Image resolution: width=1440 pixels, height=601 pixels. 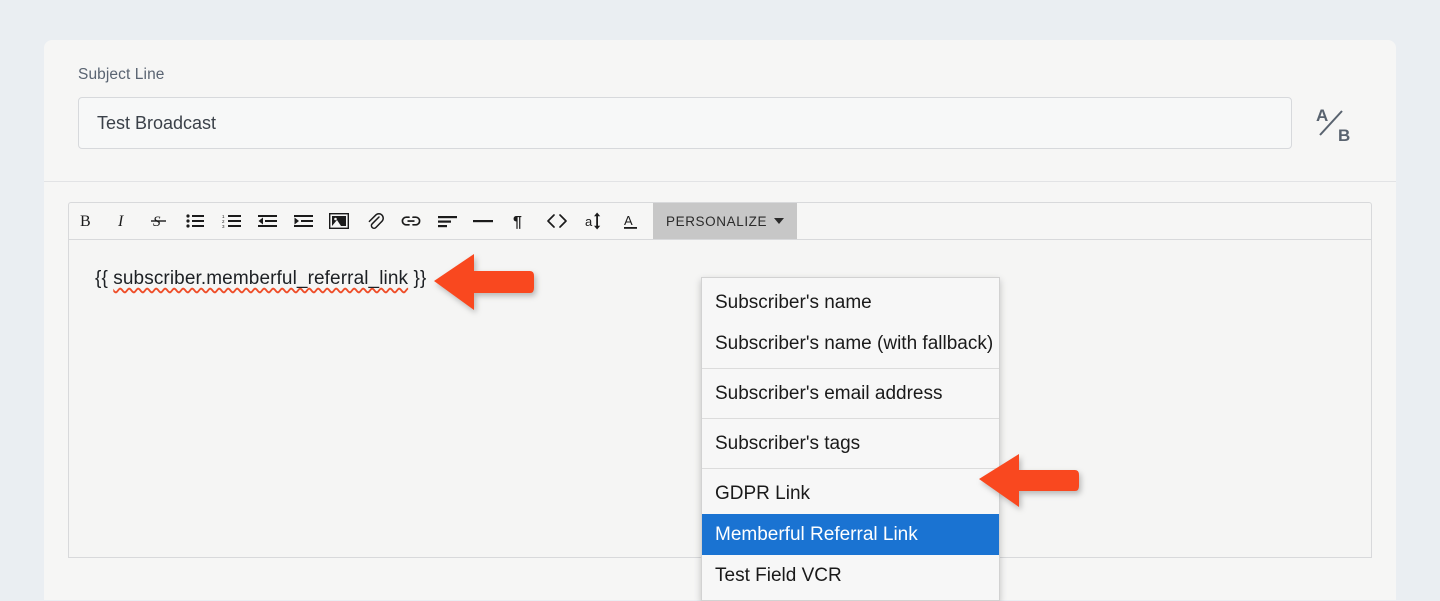 I want to click on merge-tag-token: subscriber.memberful_referral_link, so click(x=261, y=278).